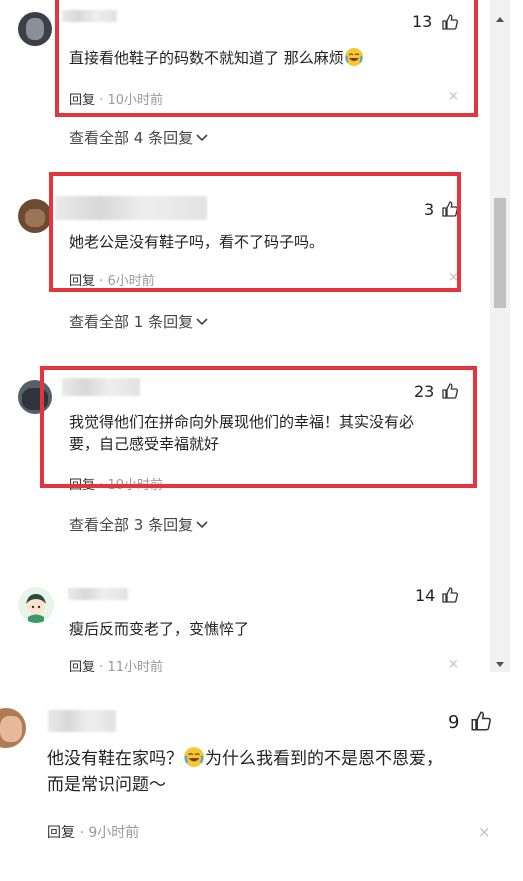  I want to click on scrollbar, so click(500, 336).